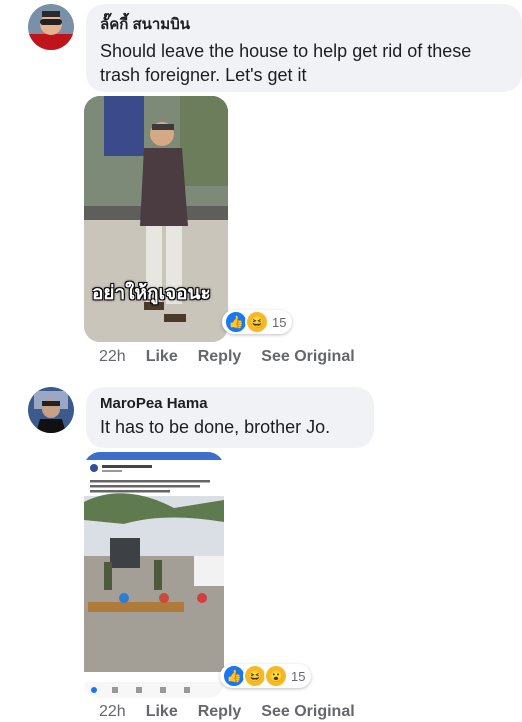  I want to click on wow-reaction-icon: 😮, so click(276, 676).